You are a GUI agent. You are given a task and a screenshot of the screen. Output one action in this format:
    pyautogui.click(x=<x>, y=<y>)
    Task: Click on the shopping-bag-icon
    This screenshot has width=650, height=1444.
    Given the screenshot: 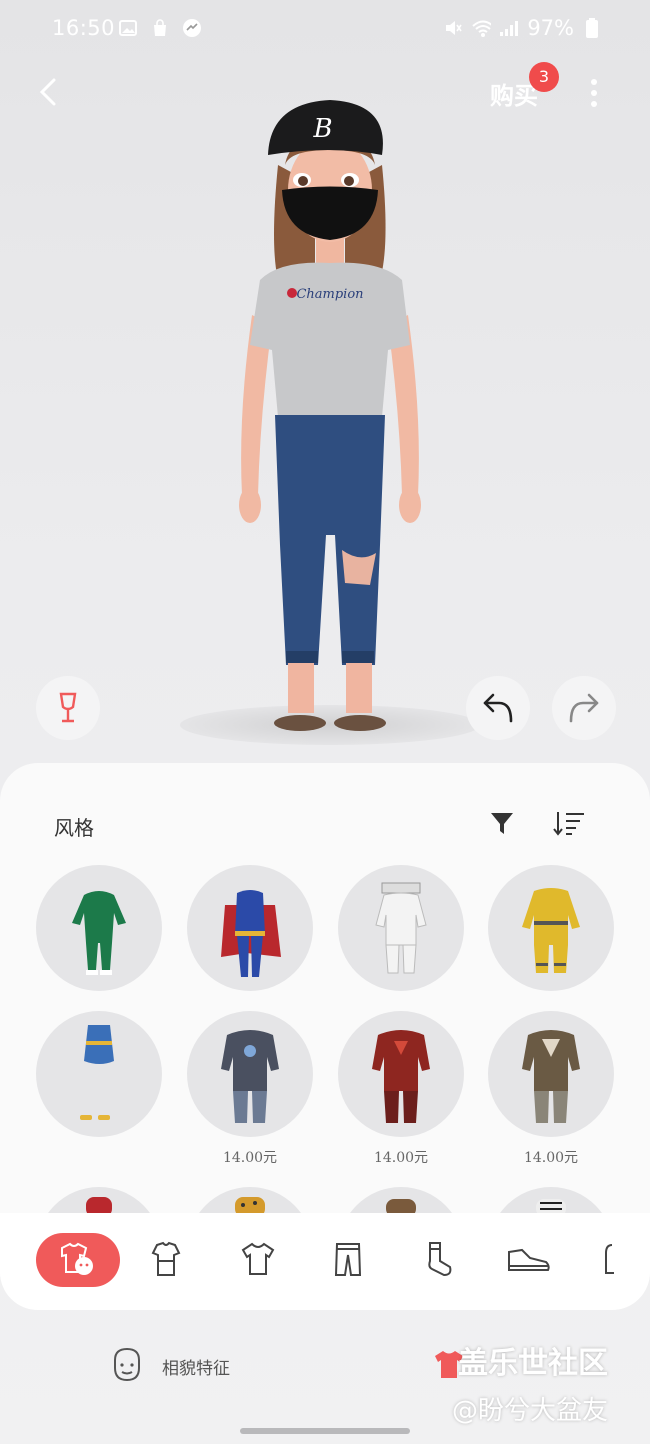 What is the action you would take?
    pyautogui.click(x=160, y=28)
    